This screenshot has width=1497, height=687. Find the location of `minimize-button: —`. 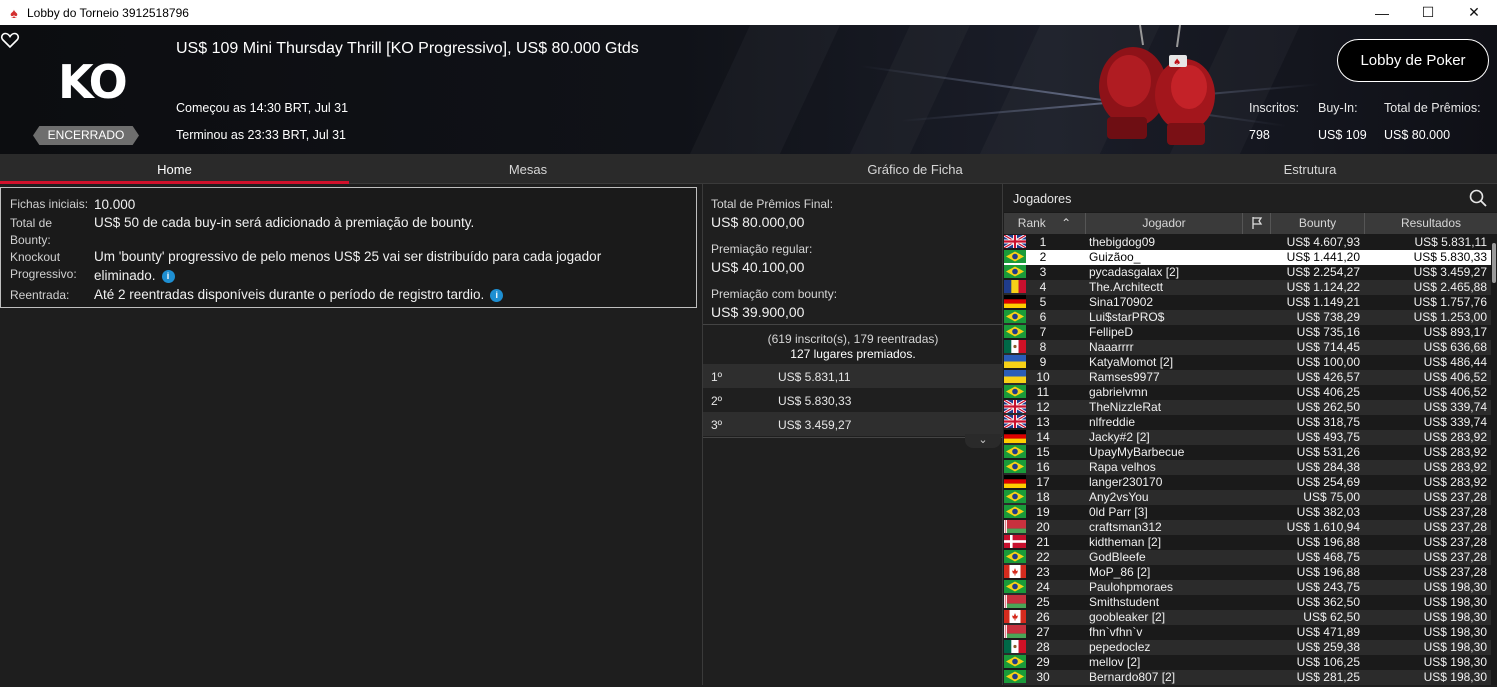

minimize-button: — is located at coordinates (1382, 12).